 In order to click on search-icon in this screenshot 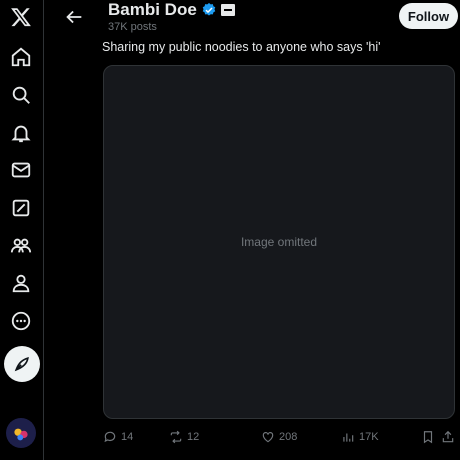, I will do `click(21, 95)`.